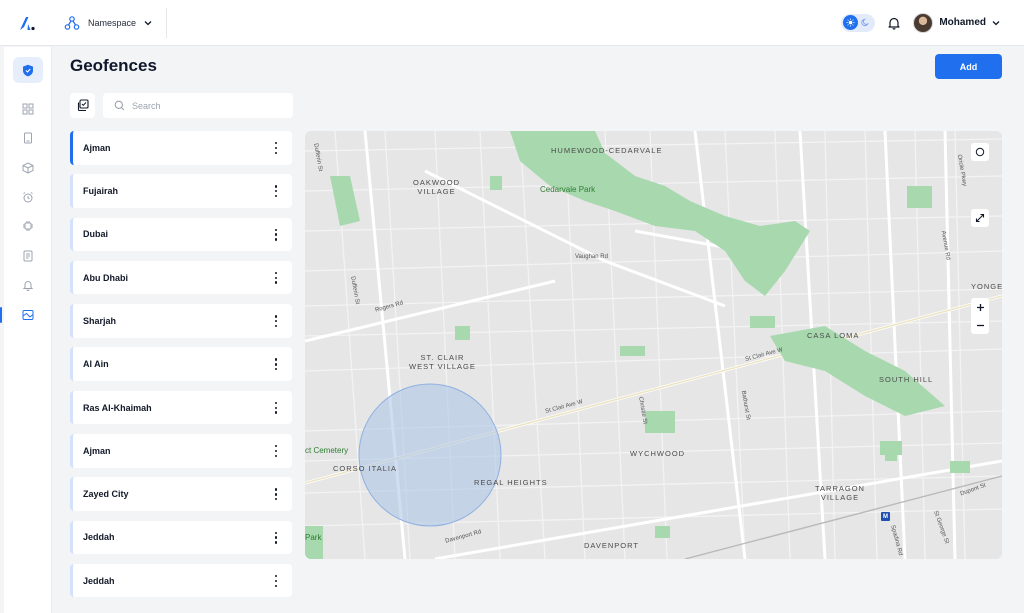 This screenshot has width=1024, height=613. I want to click on grid-icon, so click(28, 109).